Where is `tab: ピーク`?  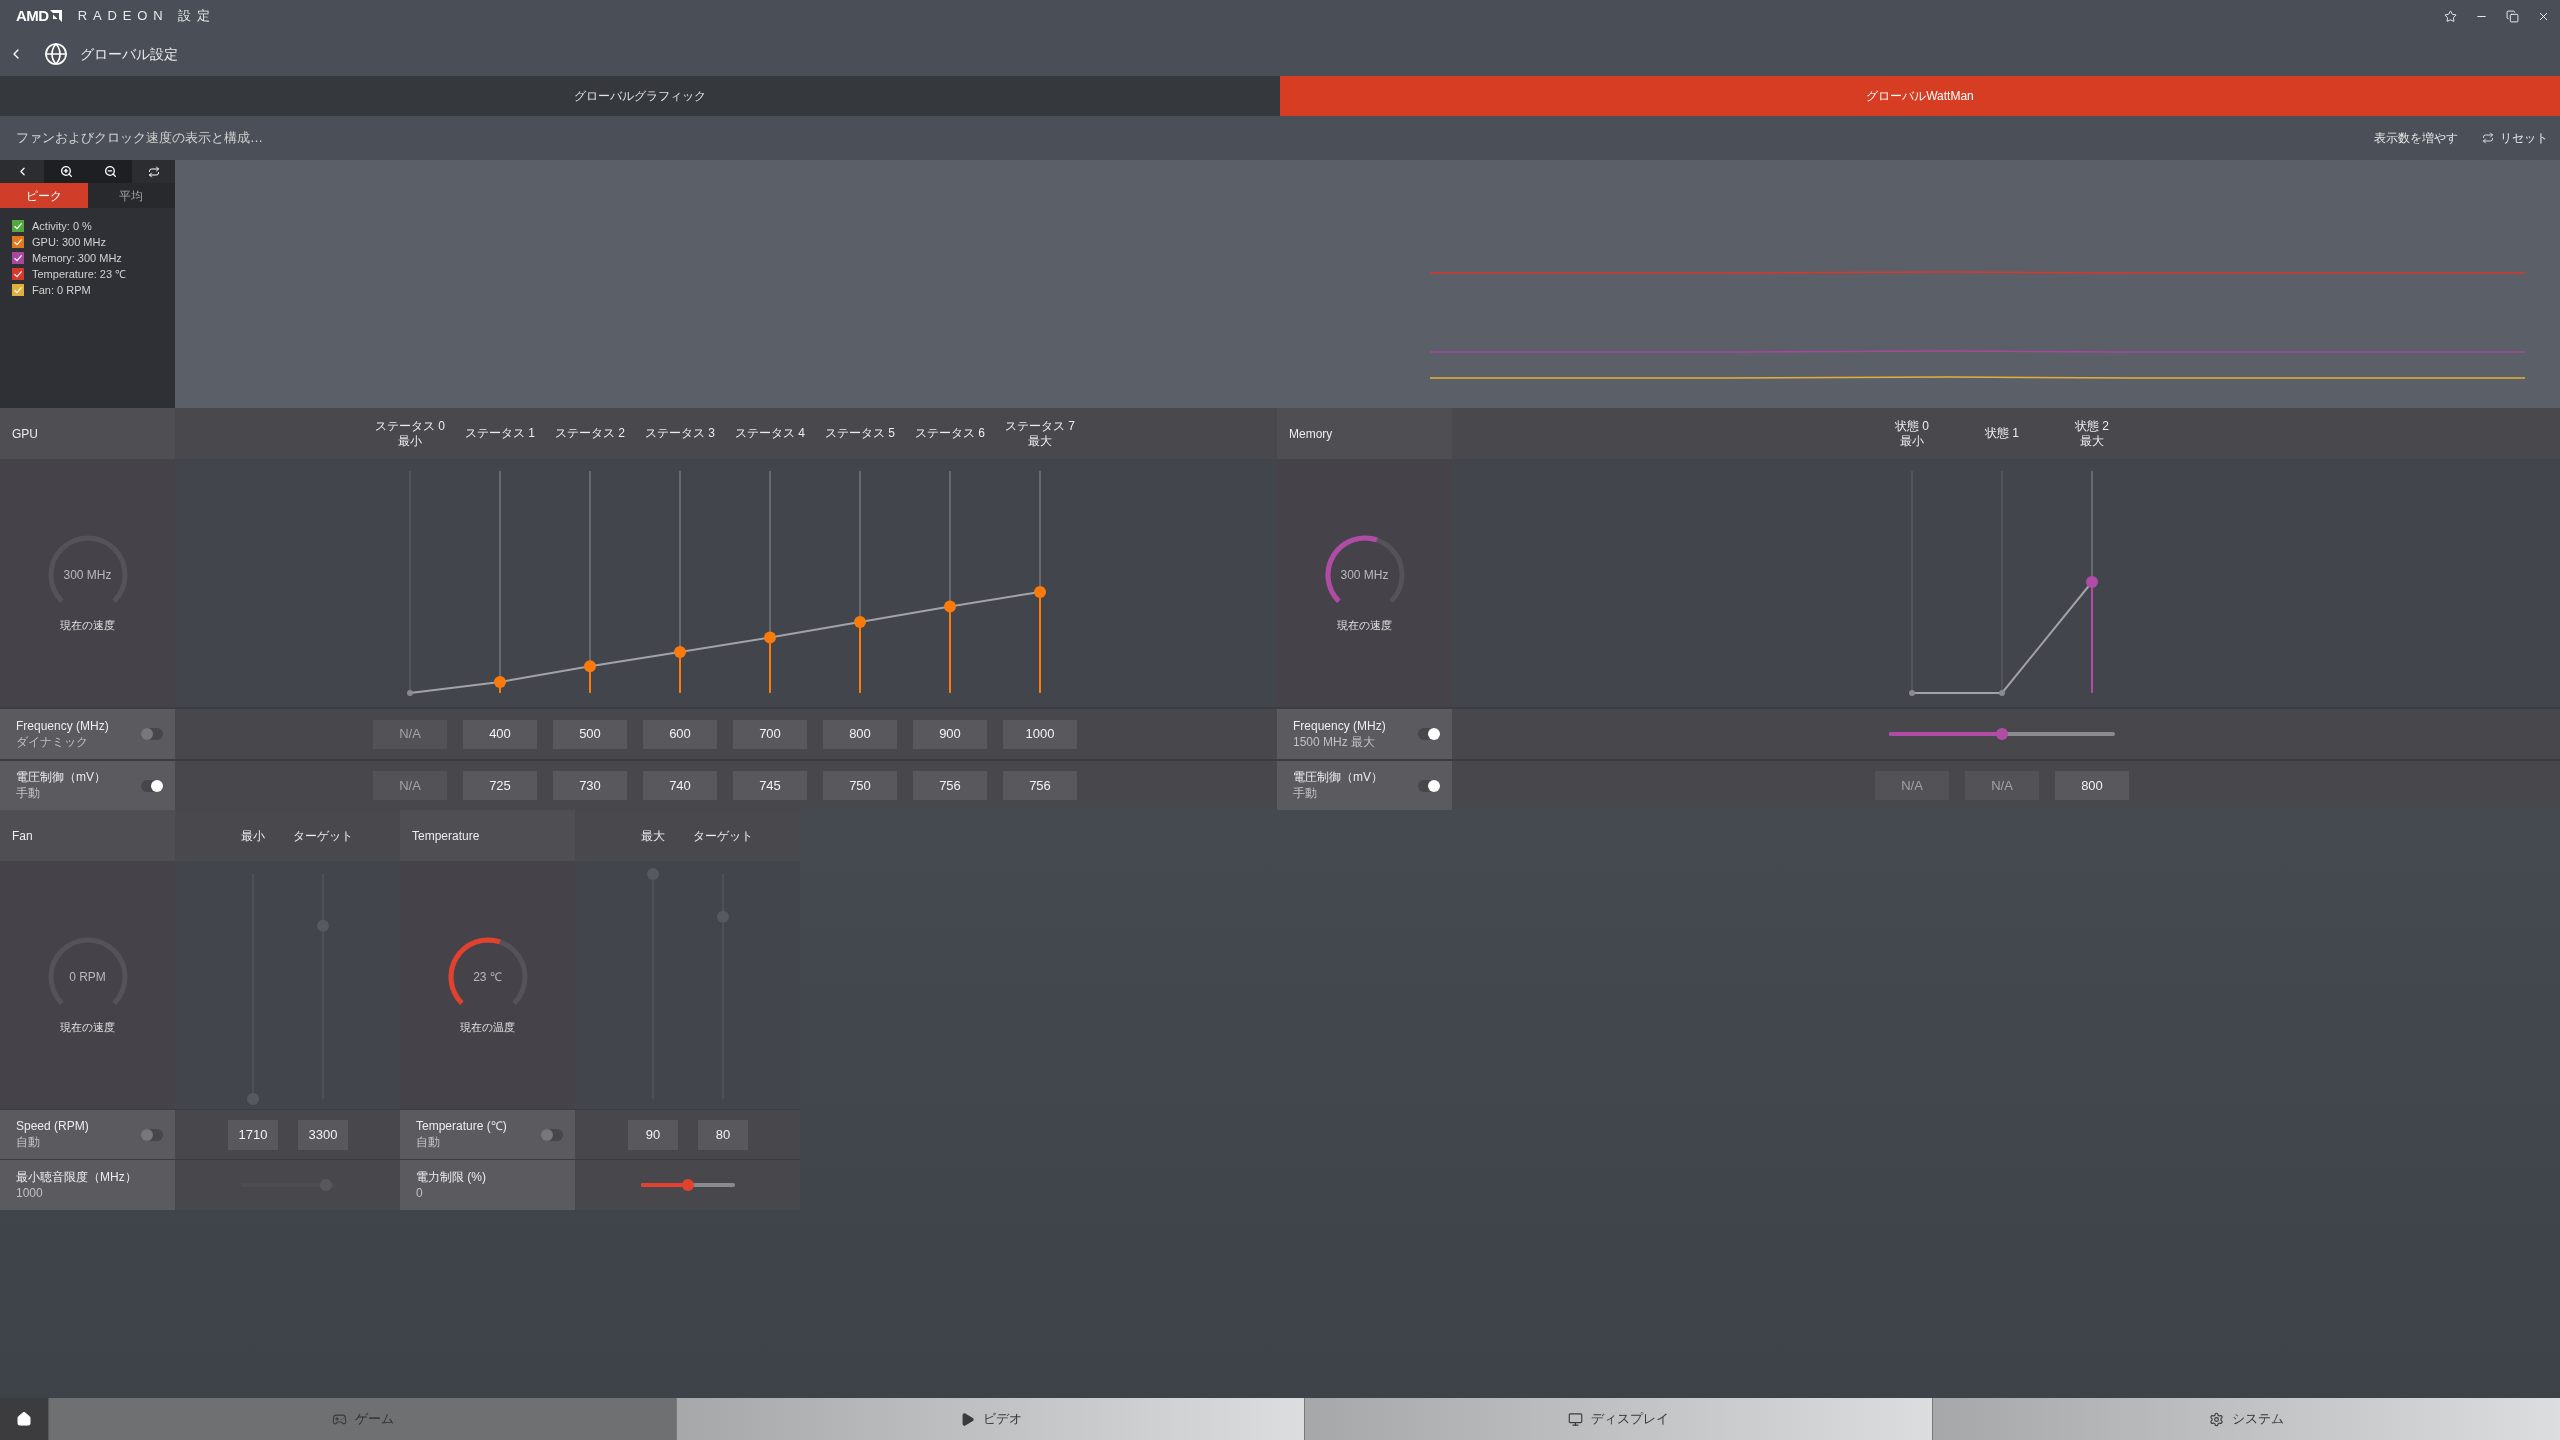
tab: ピーク is located at coordinates (44, 195).